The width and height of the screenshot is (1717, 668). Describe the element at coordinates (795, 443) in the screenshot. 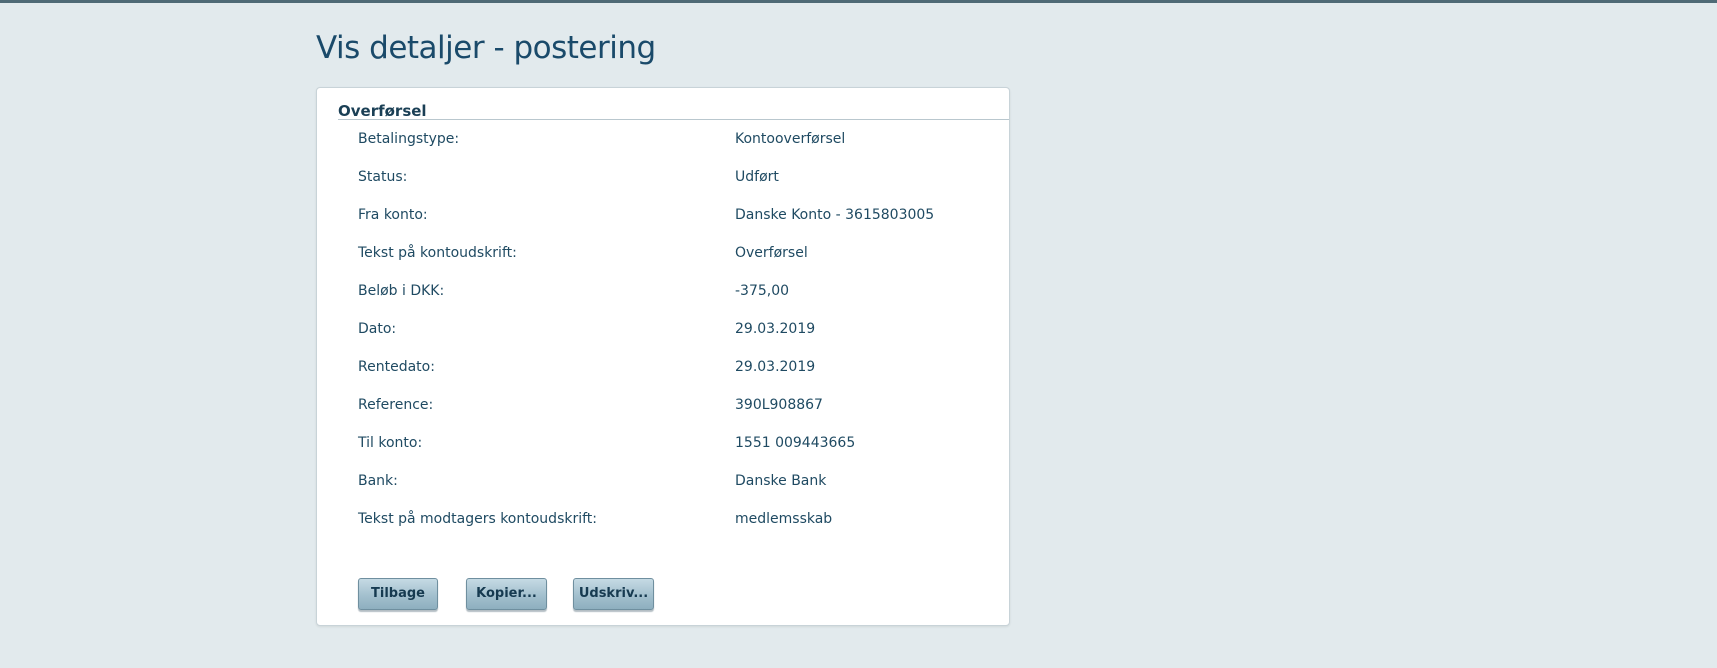

I see `detail-value: 1551 009443665` at that location.